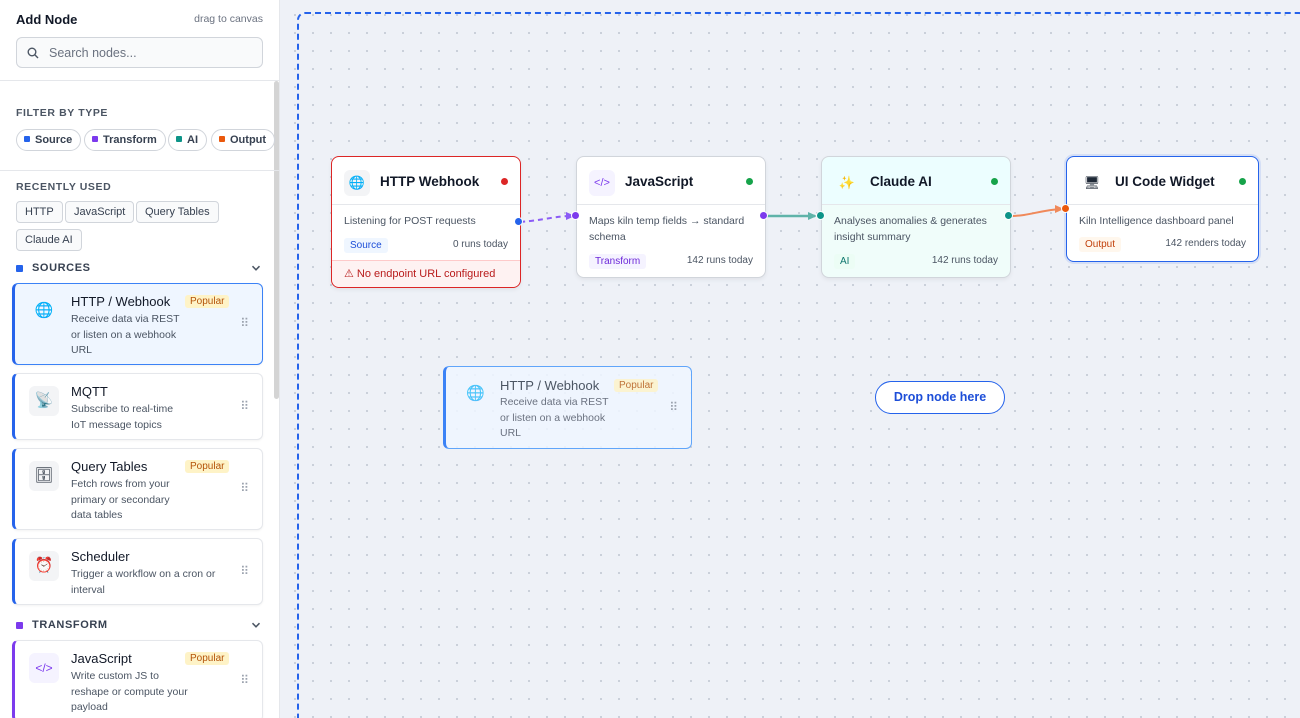 This screenshot has height=718, width=1300. Describe the element at coordinates (1165, 181) in the screenshot. I see `node-title: UI Code Widget` at that location.